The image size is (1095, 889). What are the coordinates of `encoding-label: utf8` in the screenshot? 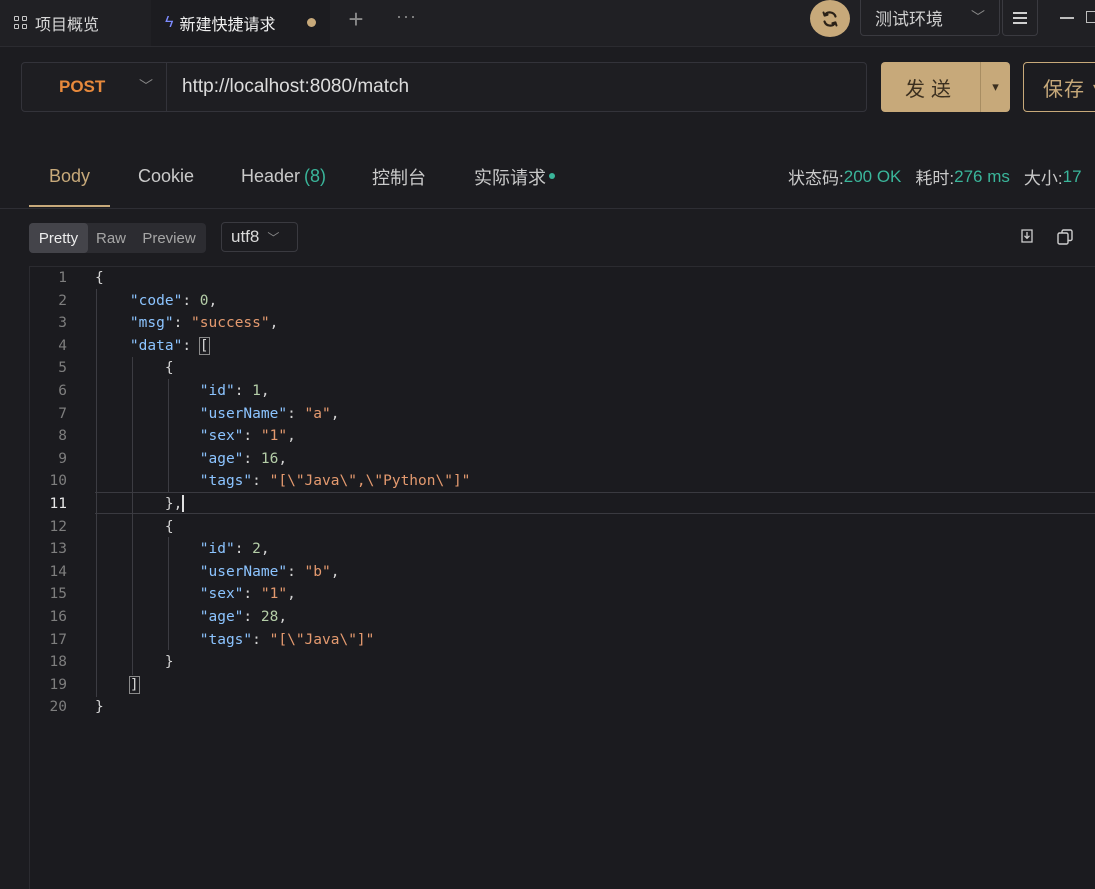 It's located at (245, 236).